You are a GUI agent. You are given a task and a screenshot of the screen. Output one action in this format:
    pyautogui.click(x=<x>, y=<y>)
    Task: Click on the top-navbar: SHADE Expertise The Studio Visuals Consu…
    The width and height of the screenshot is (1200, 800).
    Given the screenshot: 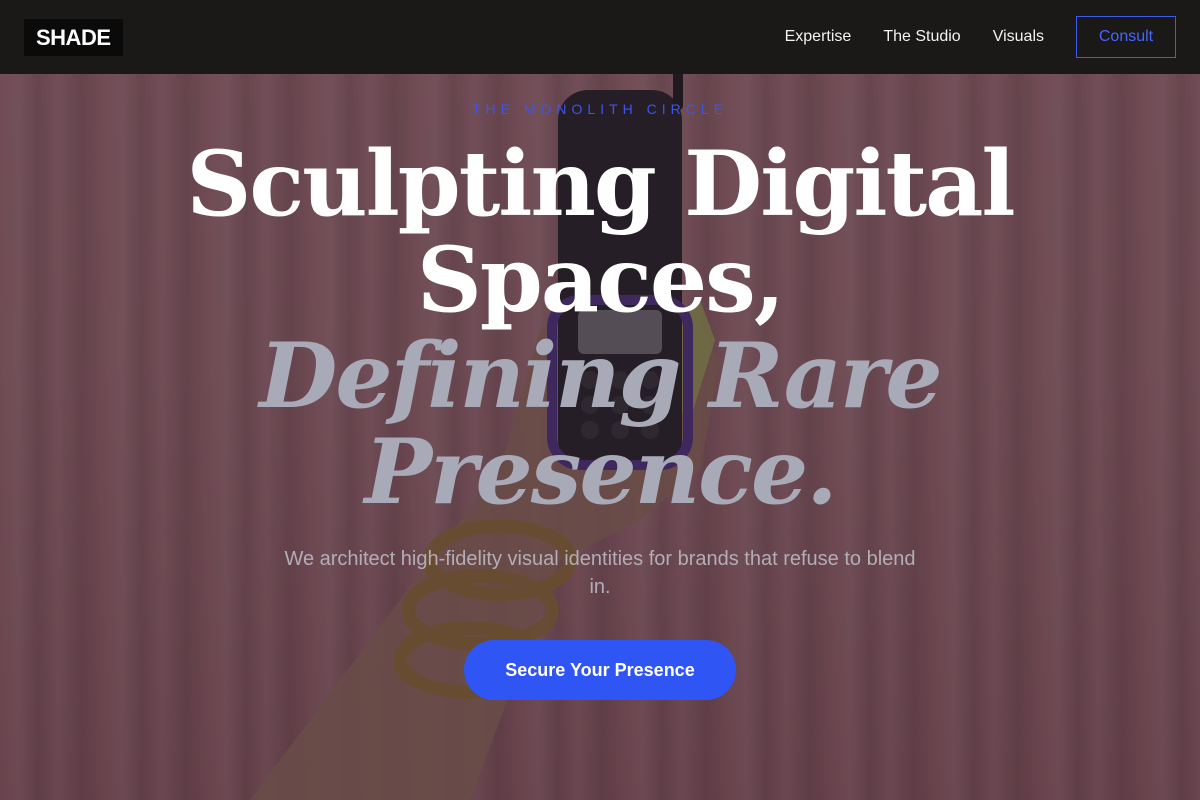 What is the action you would take?
    pyautogui.click(x=600, y=37)
    